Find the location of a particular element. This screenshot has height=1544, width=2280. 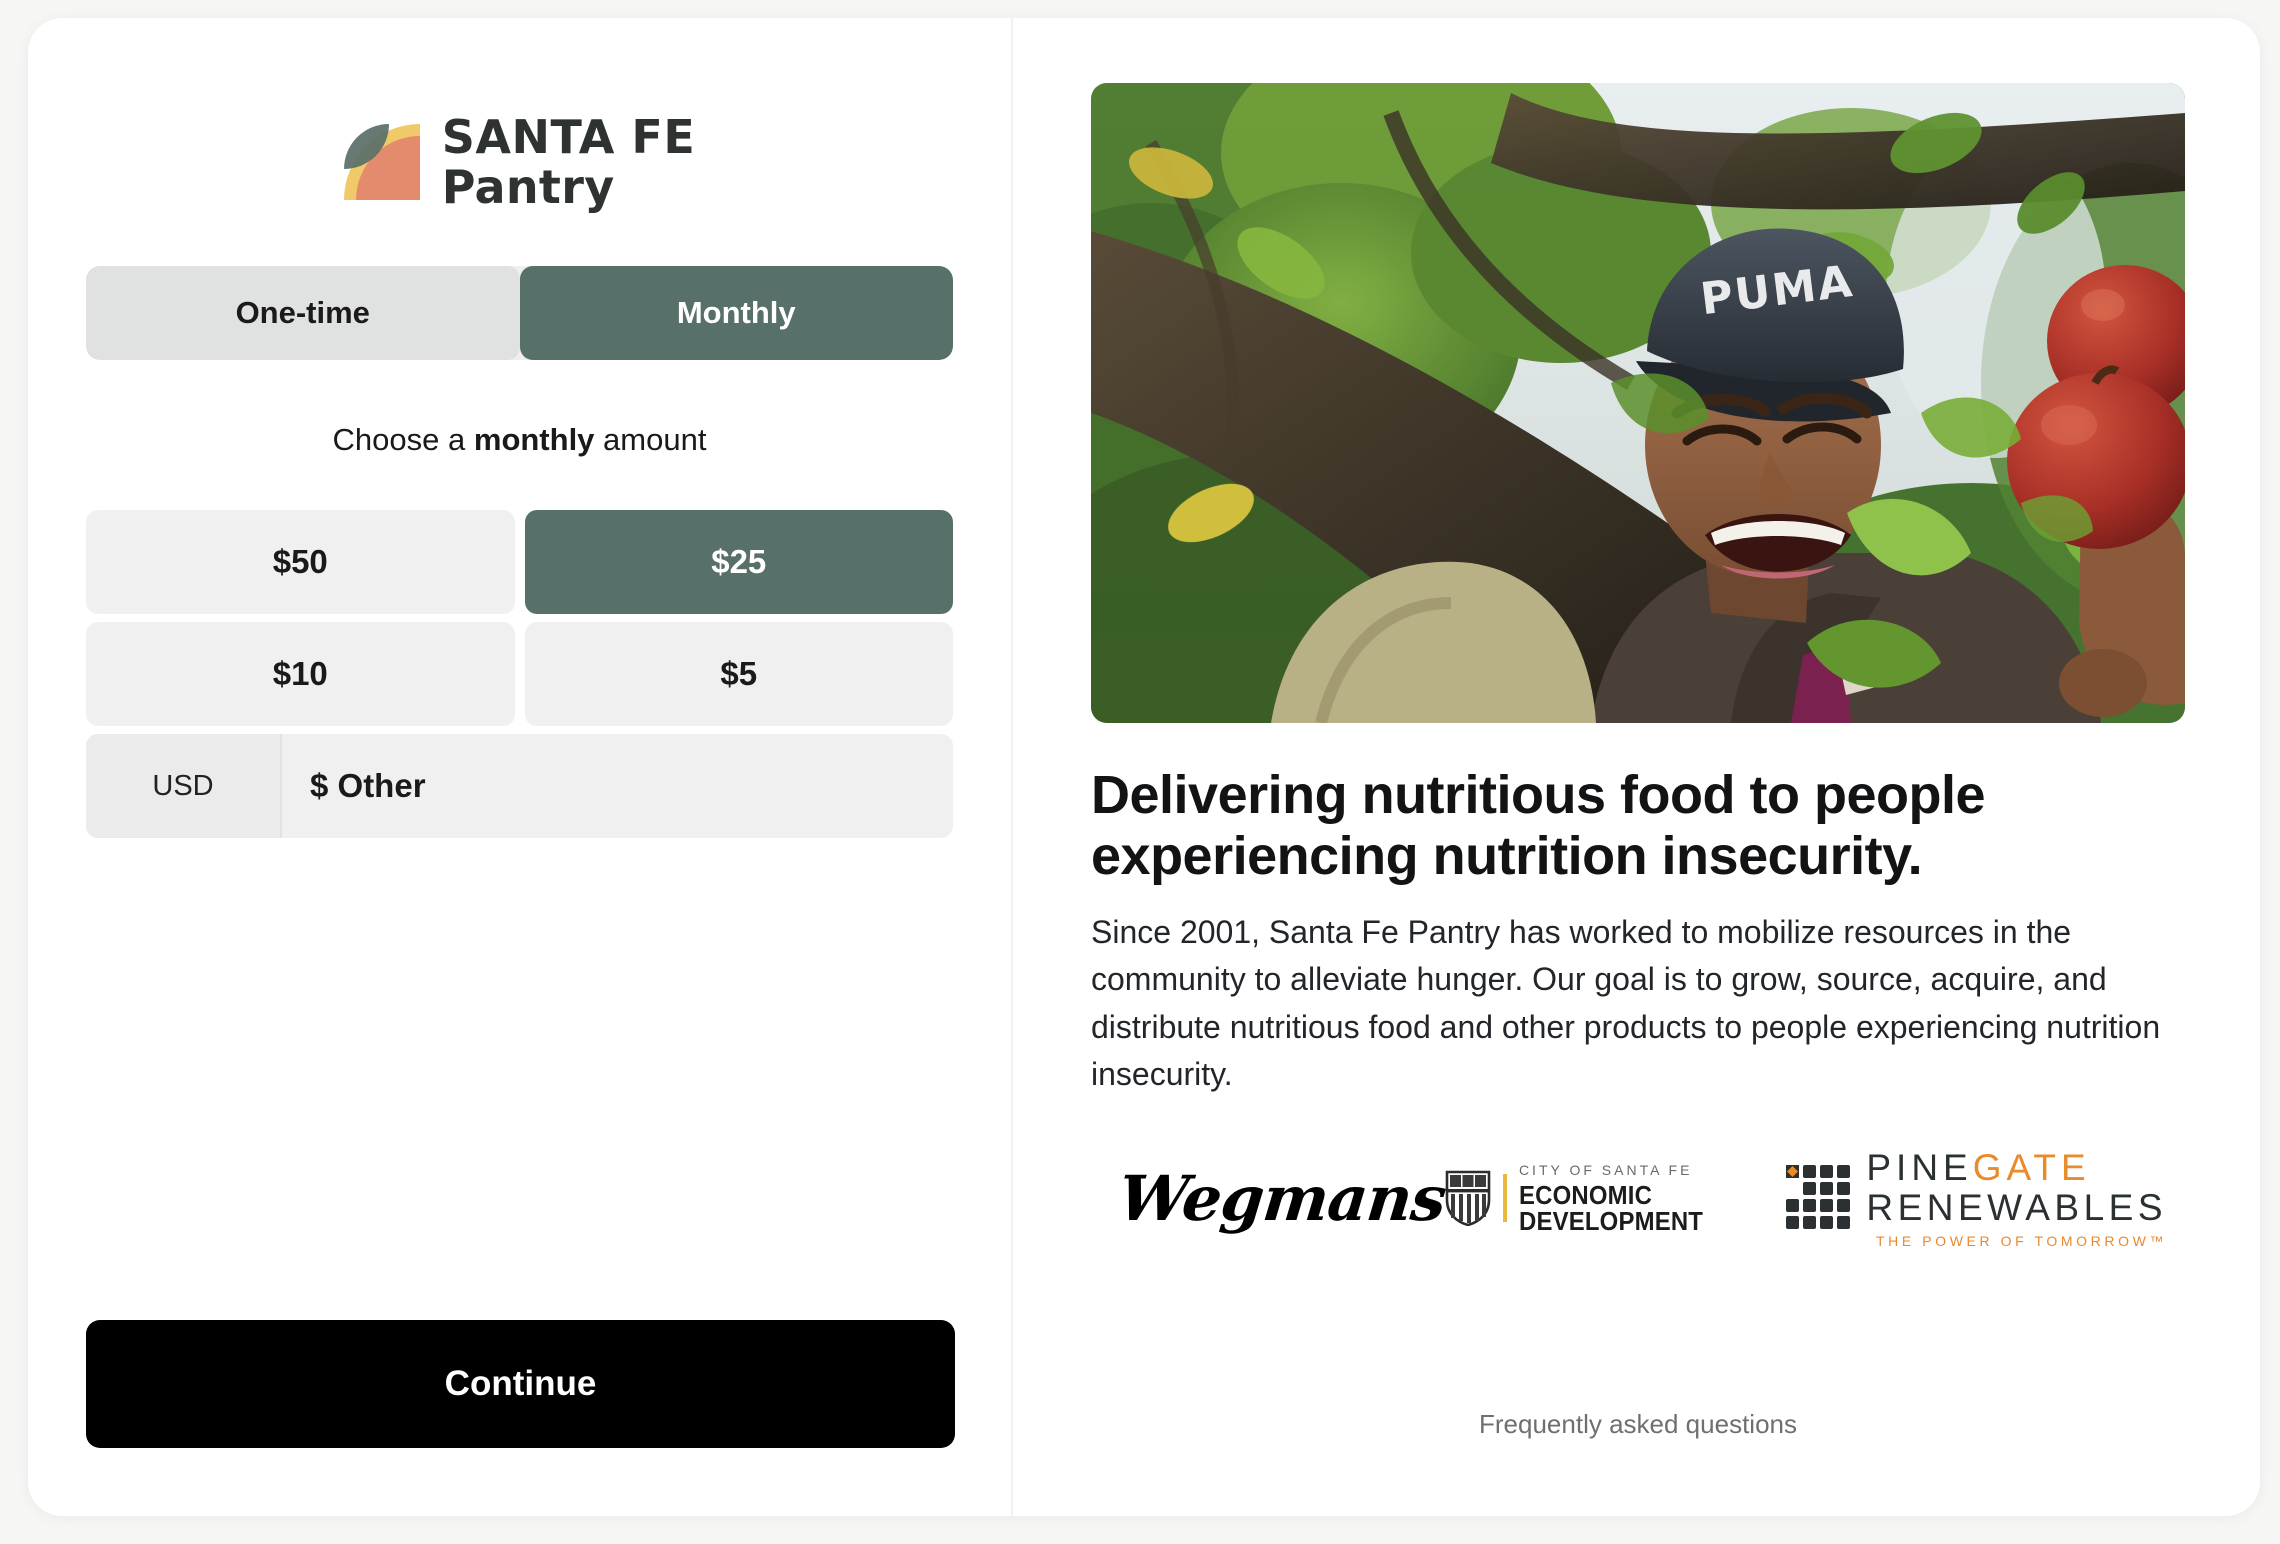

frequency-option-monthly: Monthly is located at coordinates (736, 313).